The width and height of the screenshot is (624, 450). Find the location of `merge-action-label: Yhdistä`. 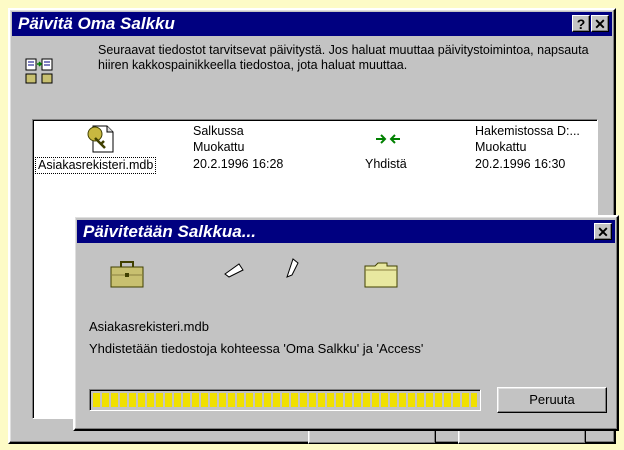

merge-action-label: Yhdistä is located at coordinates (386, 164).